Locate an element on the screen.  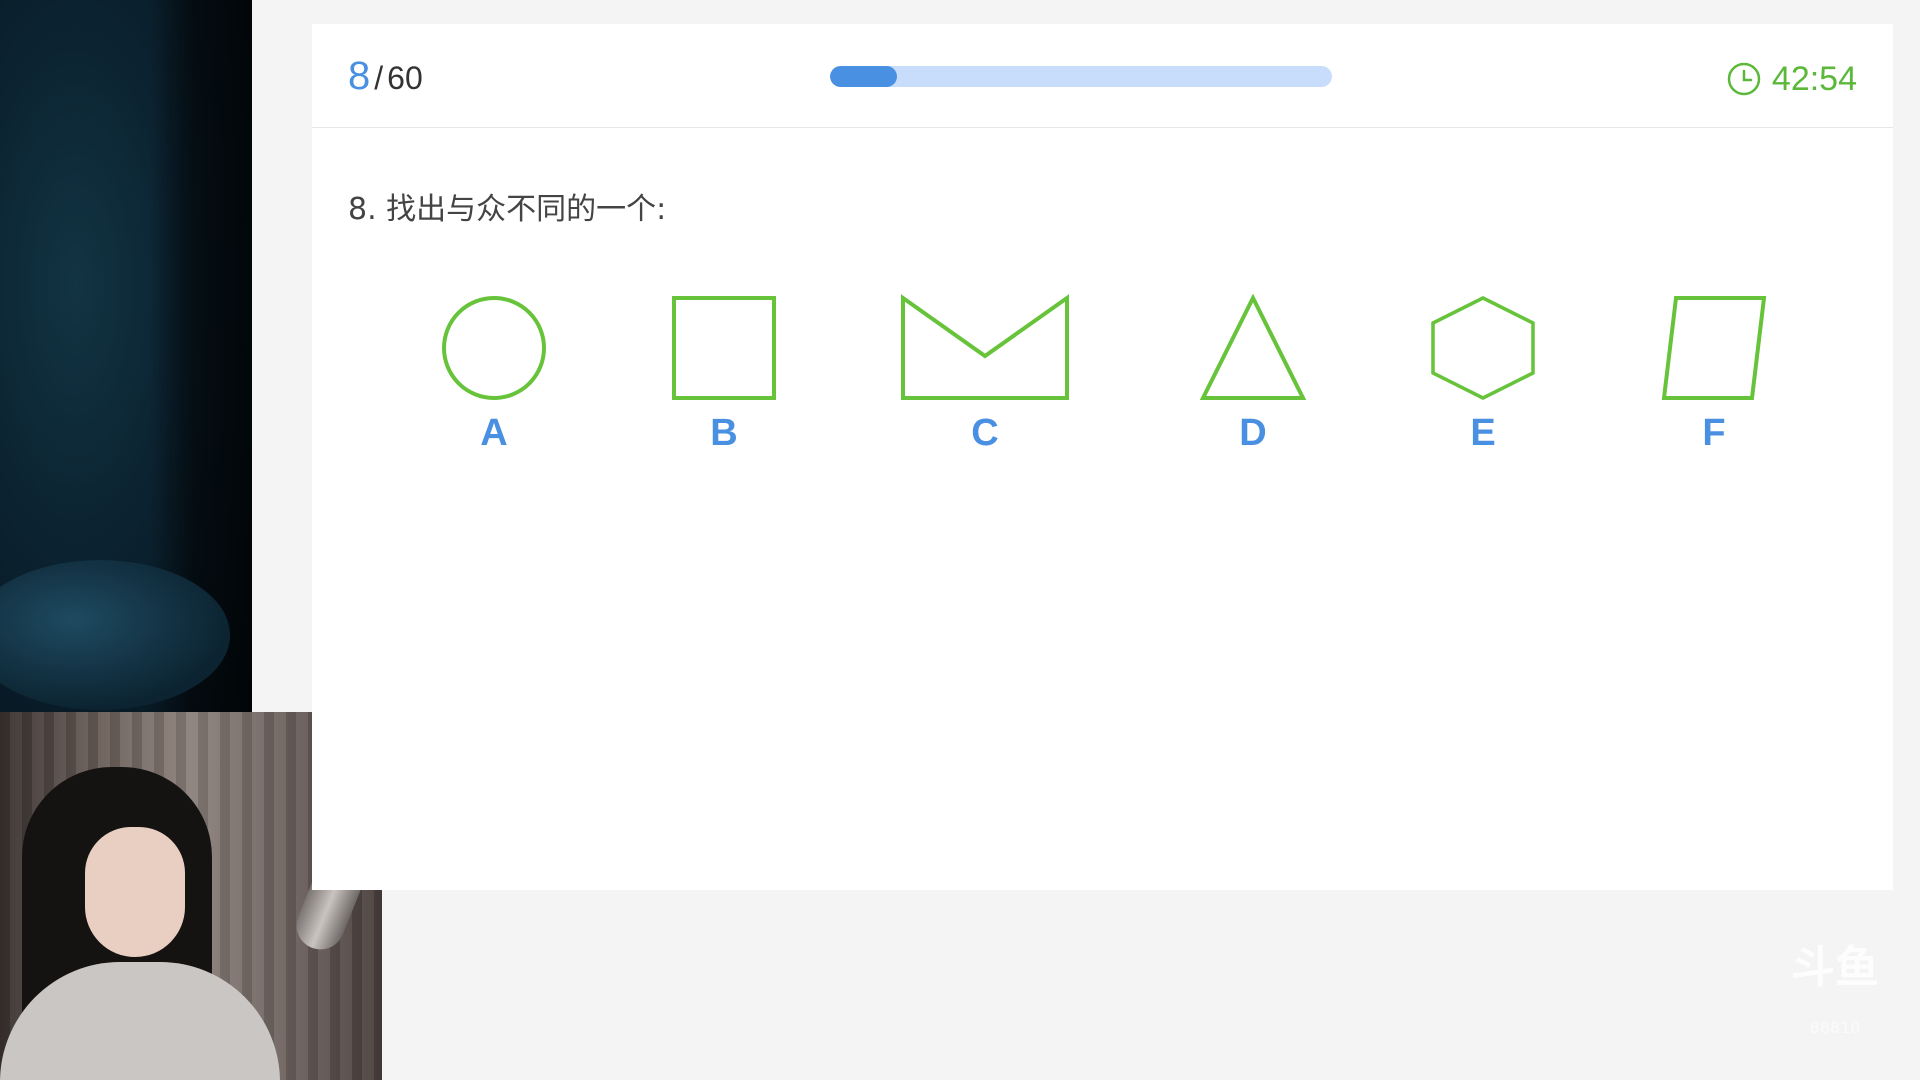
clock-icon is located at coordinates (1744, 79).